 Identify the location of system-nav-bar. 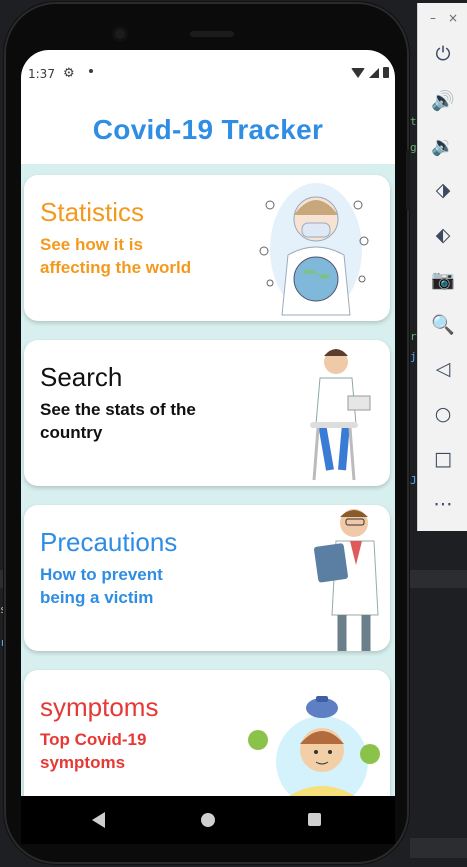
(208, 820).